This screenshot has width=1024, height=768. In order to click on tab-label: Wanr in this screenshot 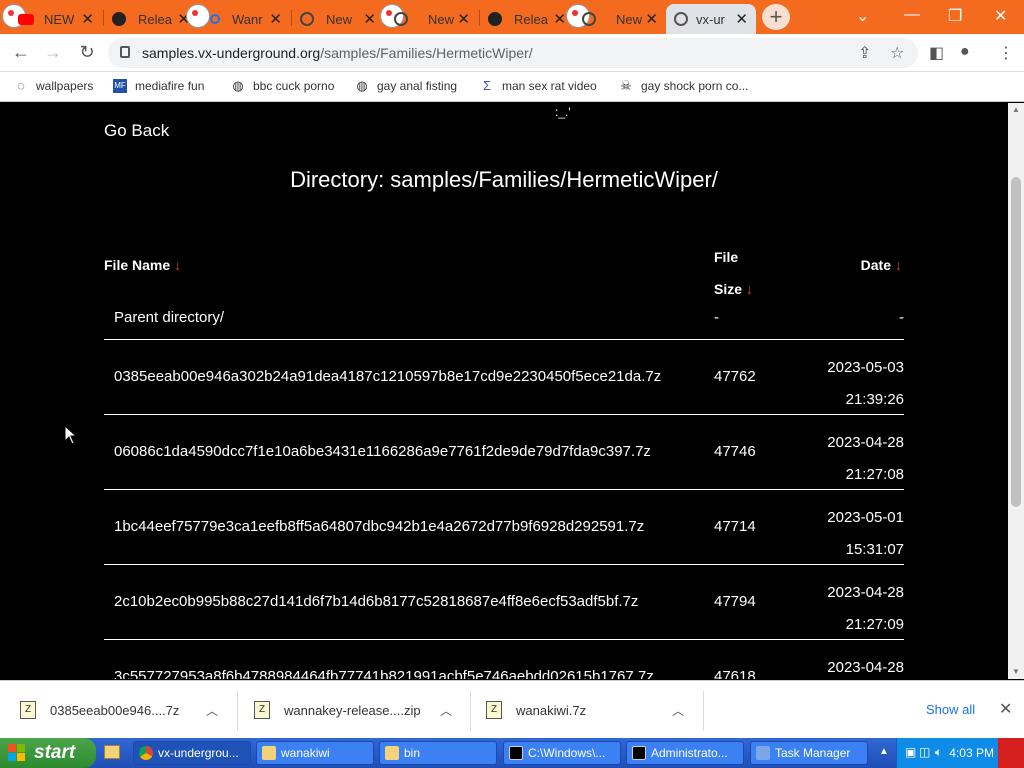, I will do `click(247, 19)`.